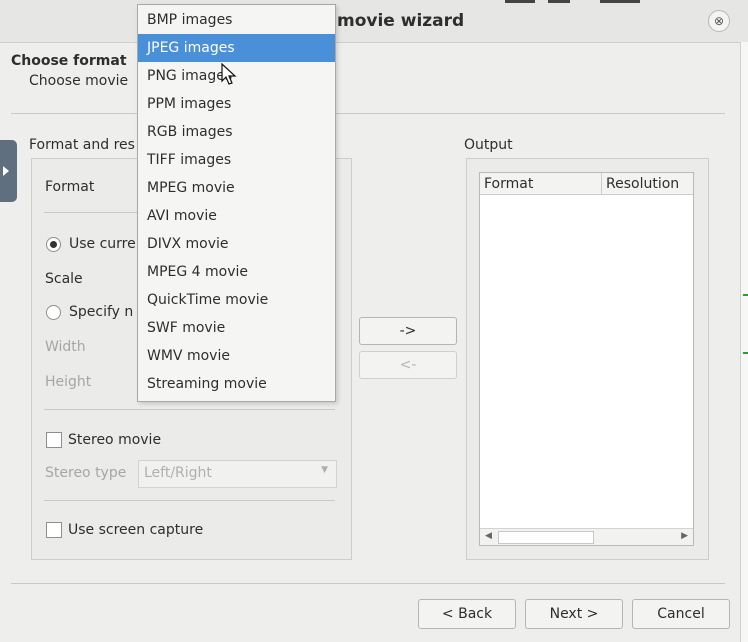 The image size is (748, 642). What do you see at coordinates (236, 328) in the screenshot?
I see `menu-item-swf: SWF movie` at bounding box center [236, 328].